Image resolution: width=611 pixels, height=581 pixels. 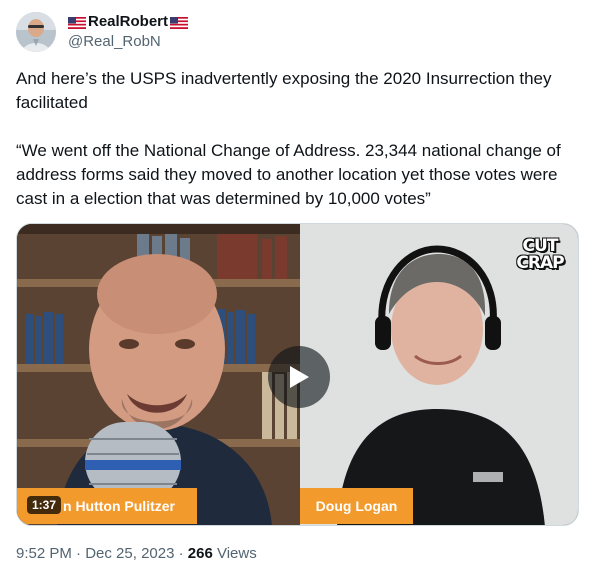 I want to click on author-display-name: RealRobert, so click(x=128, y=22).